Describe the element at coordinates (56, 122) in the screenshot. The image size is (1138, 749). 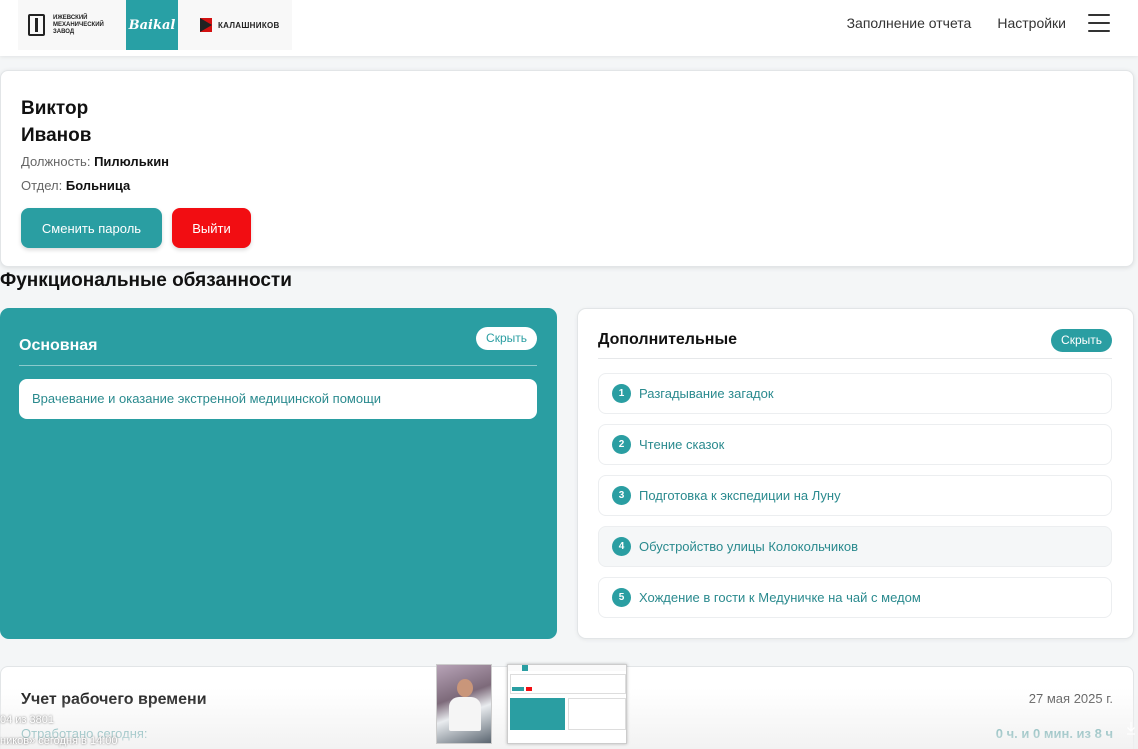
I see `user-name: Виктор Иванов` at that location.